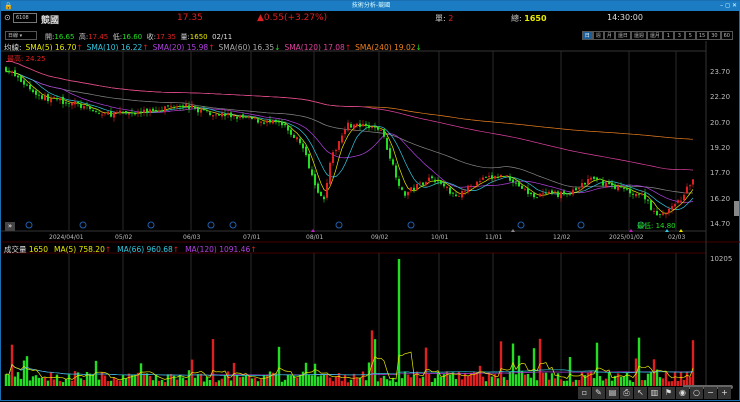 The height and width of the screenshot is (402, 740). What do you see at coordinates (724, 393) in the screenshot?
I see `zoom-in-icon: +` at bounding box center [724, 393].